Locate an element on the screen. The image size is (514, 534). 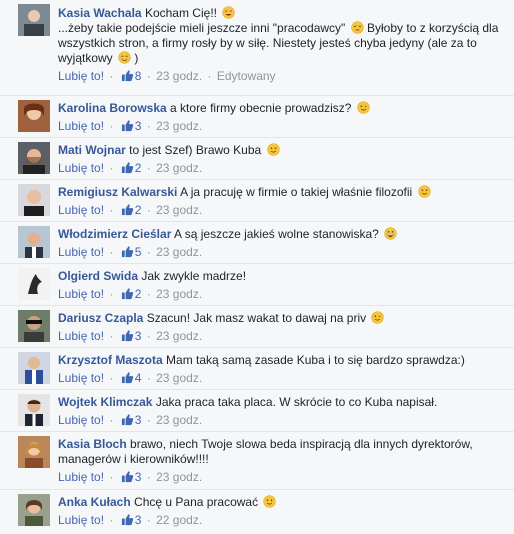
like-count: 5 is located at coordinates (138, 252).